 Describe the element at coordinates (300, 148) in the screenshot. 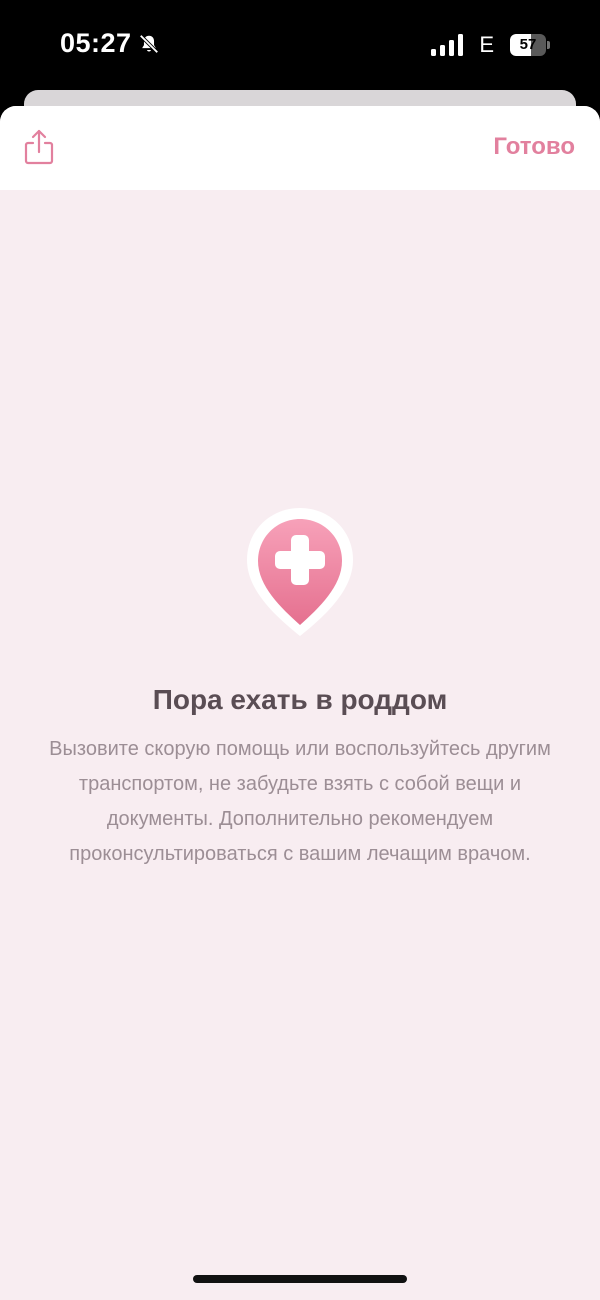

I see `sheet-header: Готово` at that location.